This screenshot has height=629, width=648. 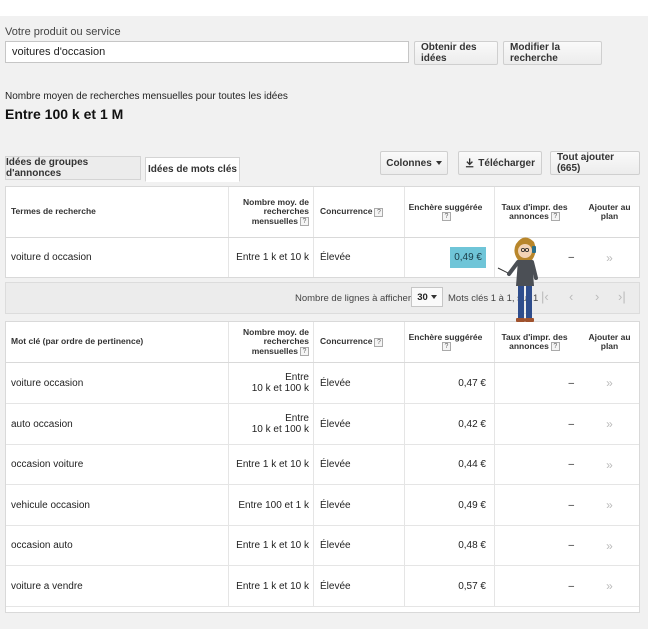 I want to click on product-label: Votre produit ou service, so click(x=63, y=32).